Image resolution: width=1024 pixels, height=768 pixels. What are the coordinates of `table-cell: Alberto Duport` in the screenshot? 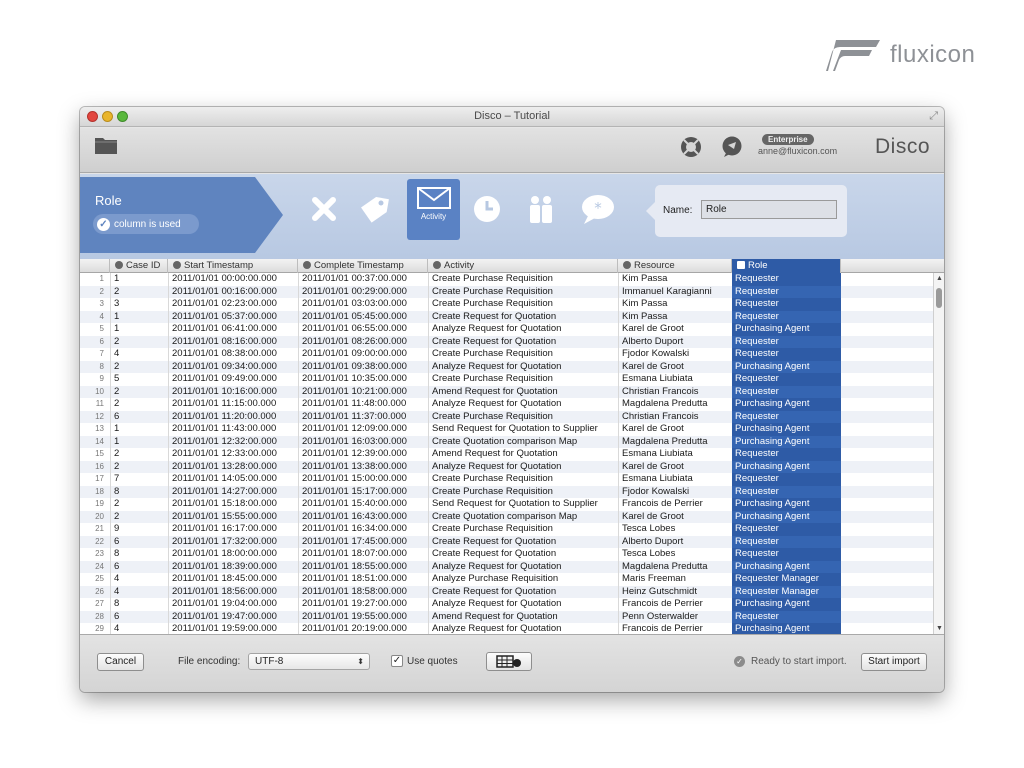 It's located at (653, 541).